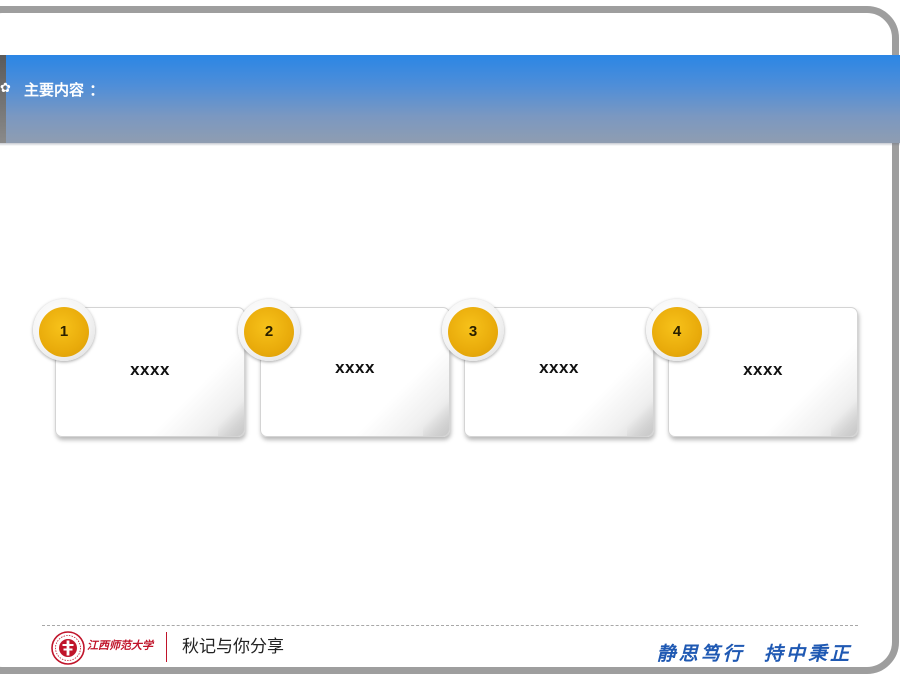 The image size is (900, 675). I want to click on step-item: 1 xxxx, so click(139, 370).